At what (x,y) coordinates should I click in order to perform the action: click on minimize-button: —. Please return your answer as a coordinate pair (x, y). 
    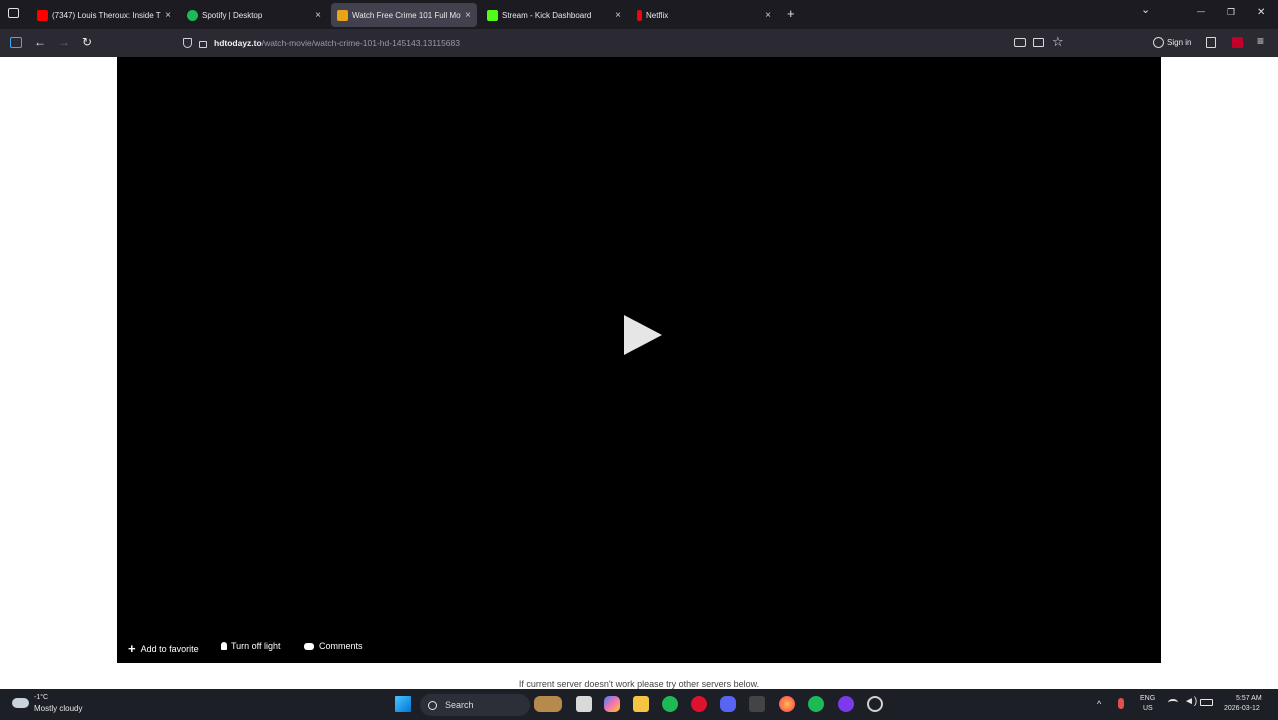
    Looking at the image, I should click on (1201, 11).